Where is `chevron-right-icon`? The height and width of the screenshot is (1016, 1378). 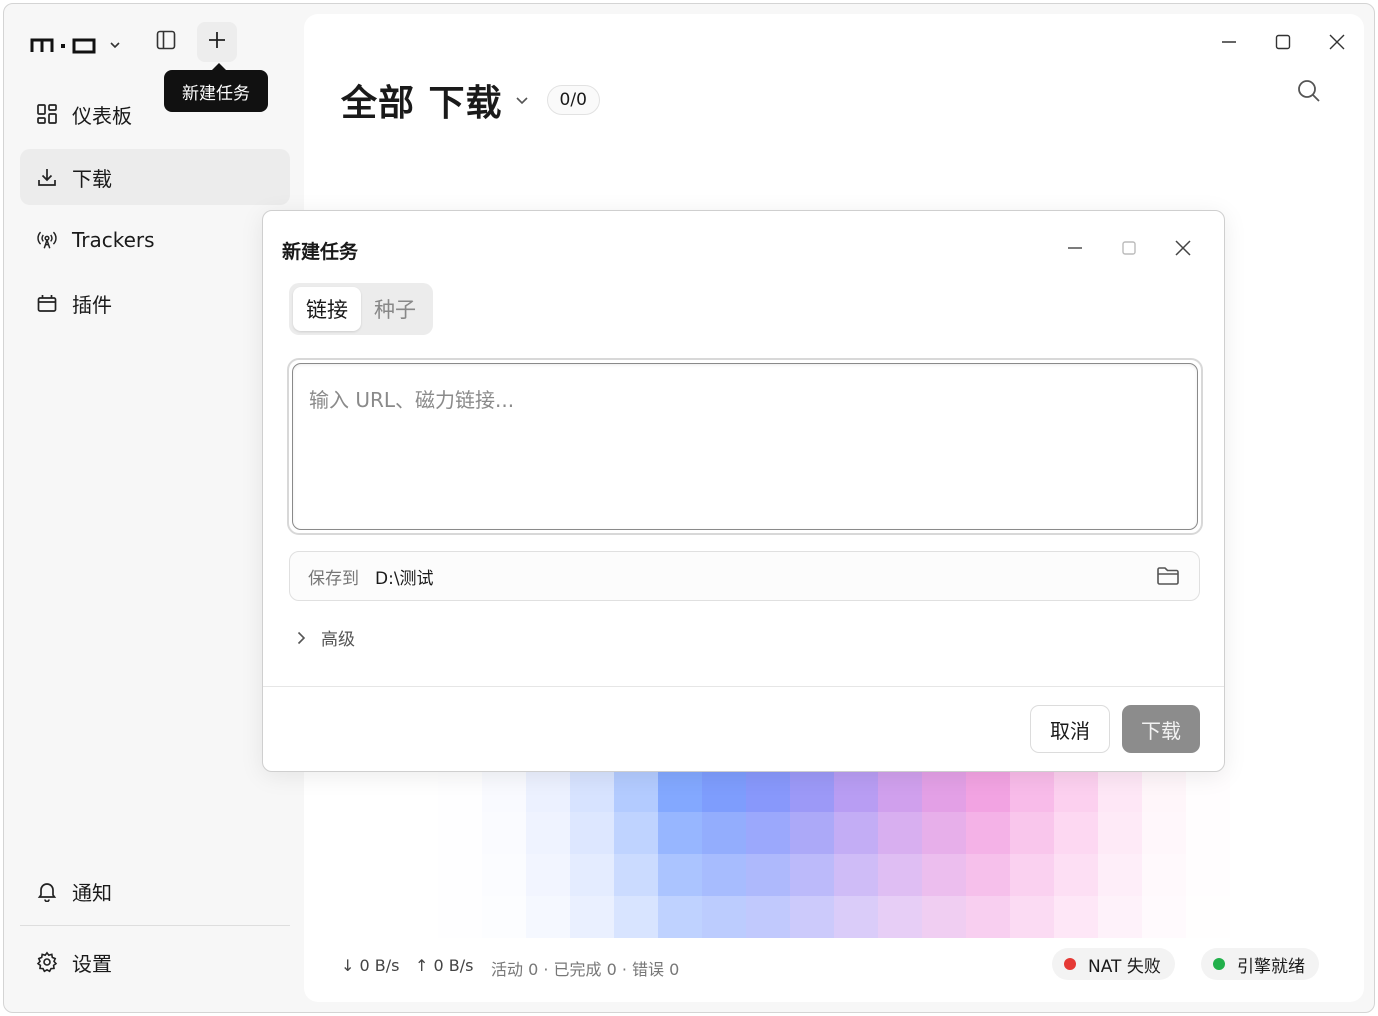 chevron-right-icon is located at coordinates (301, 638).